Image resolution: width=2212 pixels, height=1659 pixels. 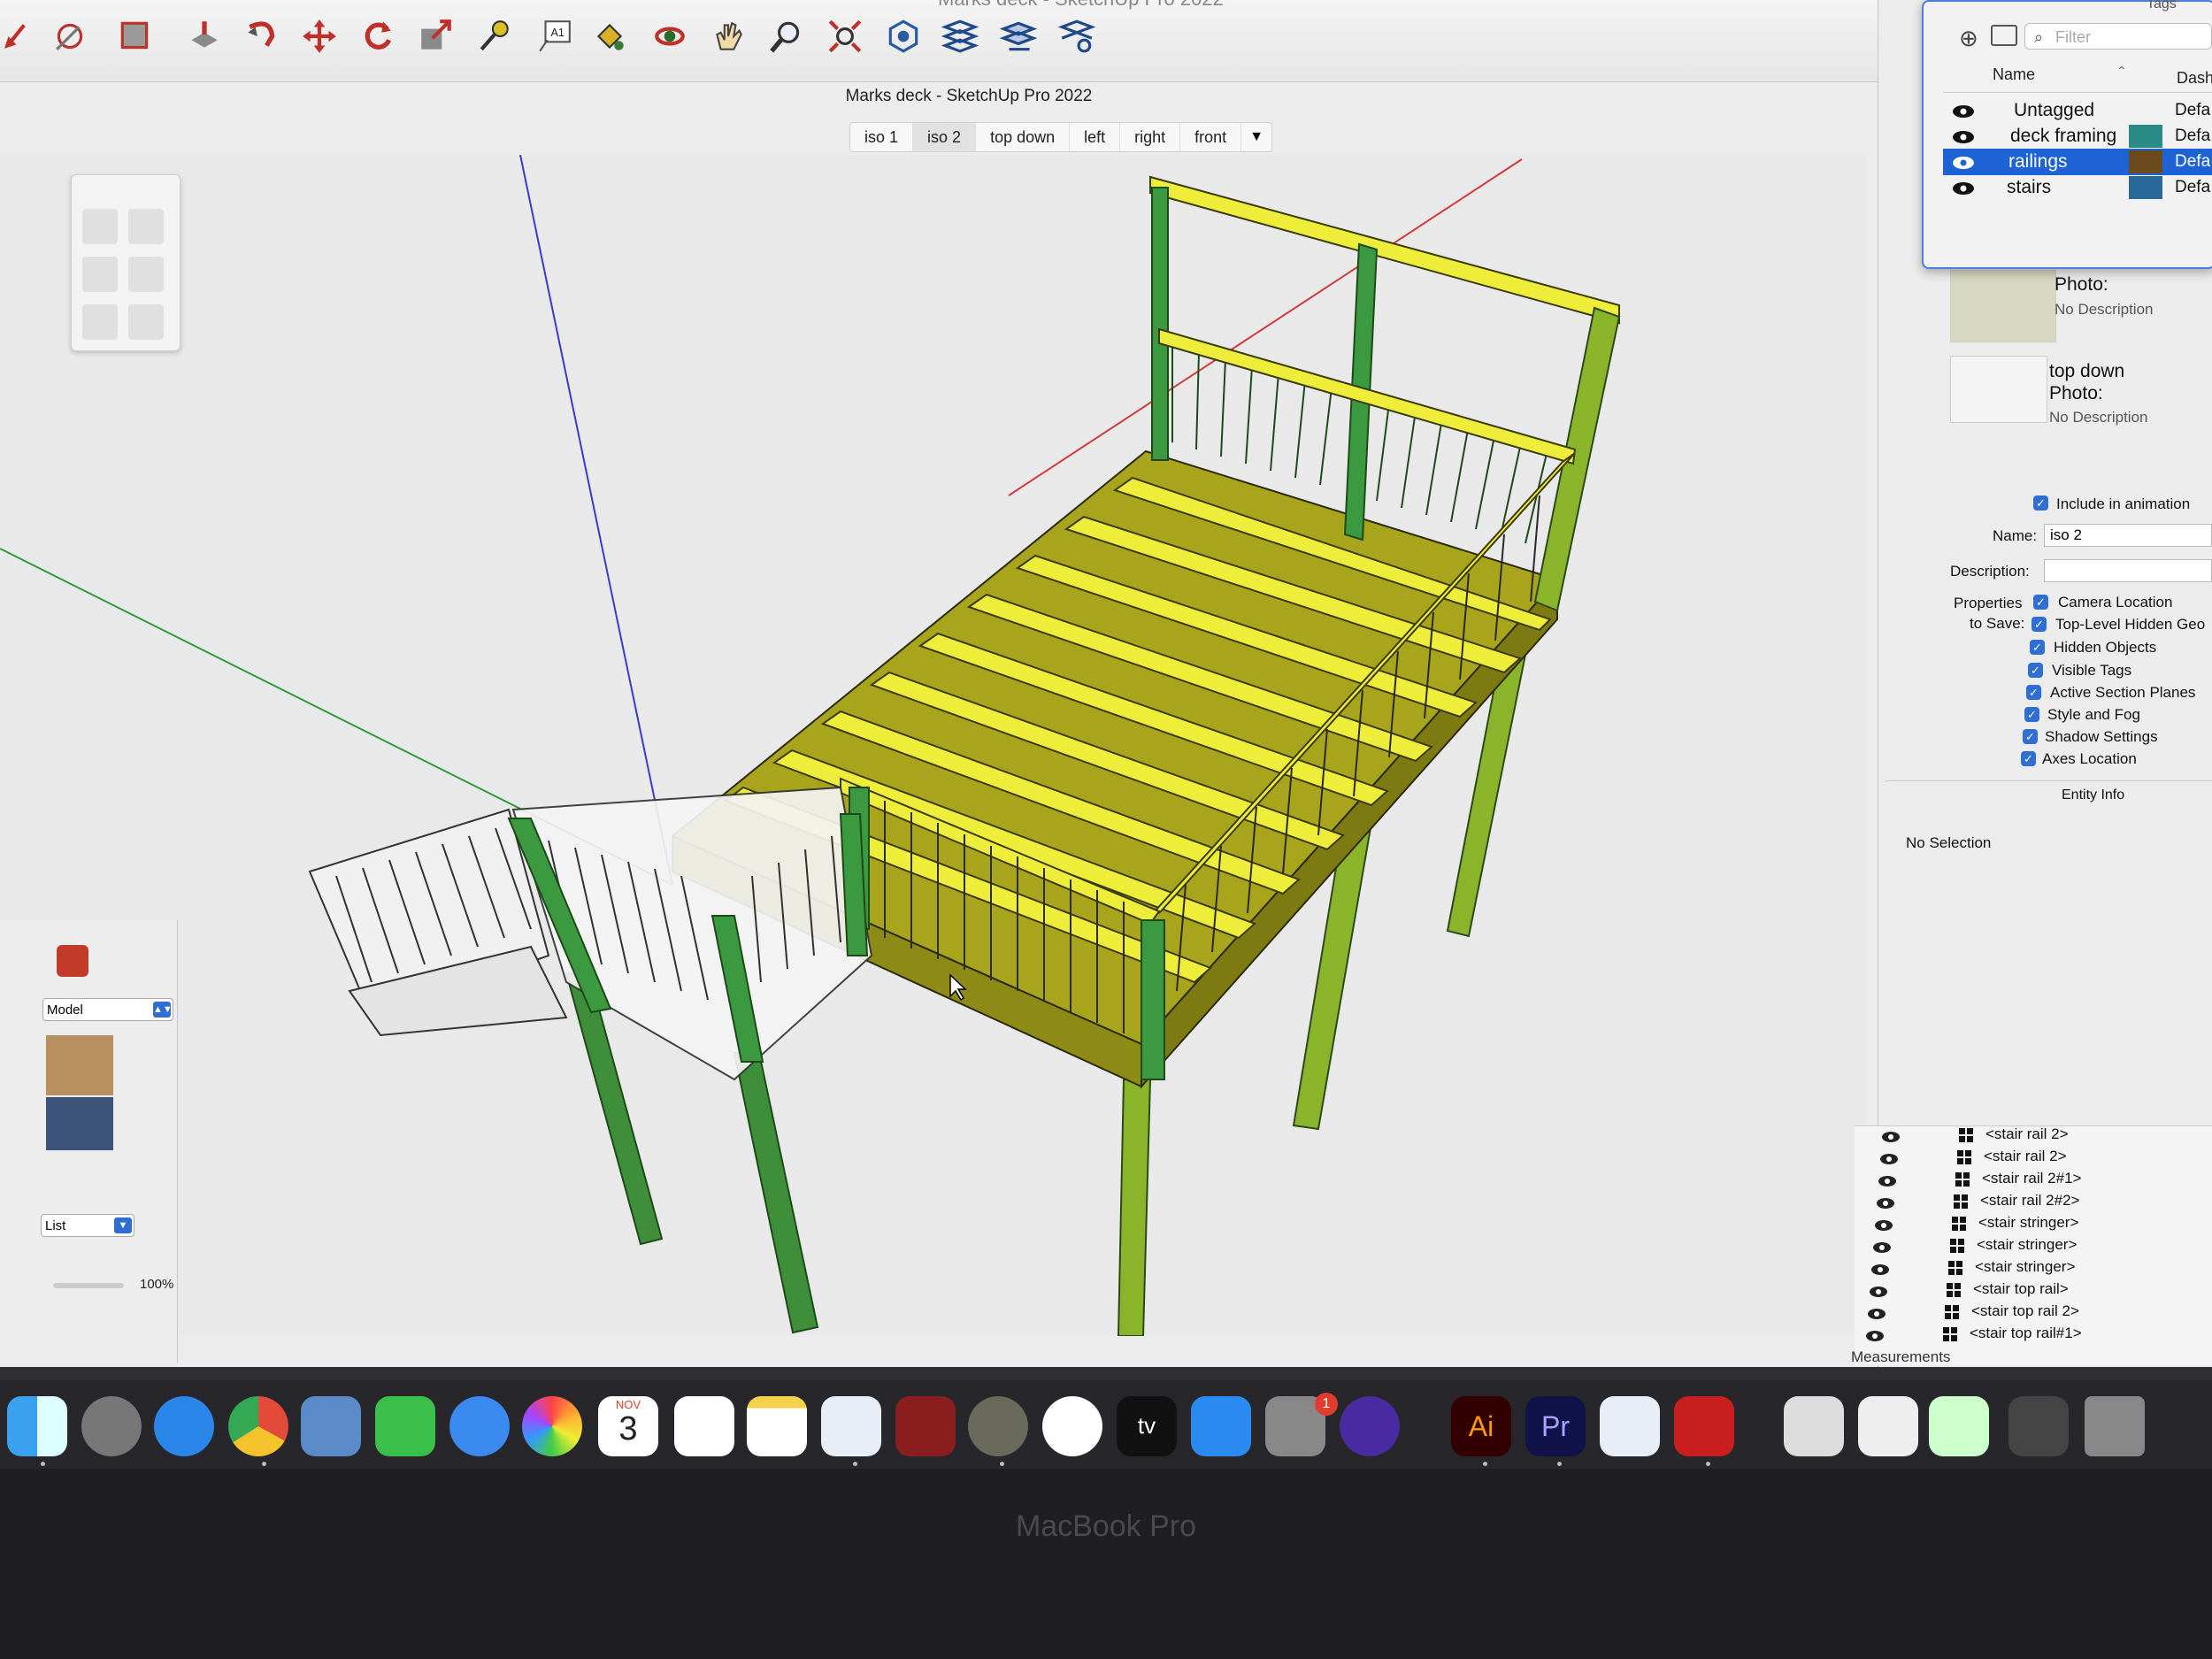 What do you see at coordinates (100, 274) in the screenshot?
I see `front-view-icon` at bounding box center [100, 274].